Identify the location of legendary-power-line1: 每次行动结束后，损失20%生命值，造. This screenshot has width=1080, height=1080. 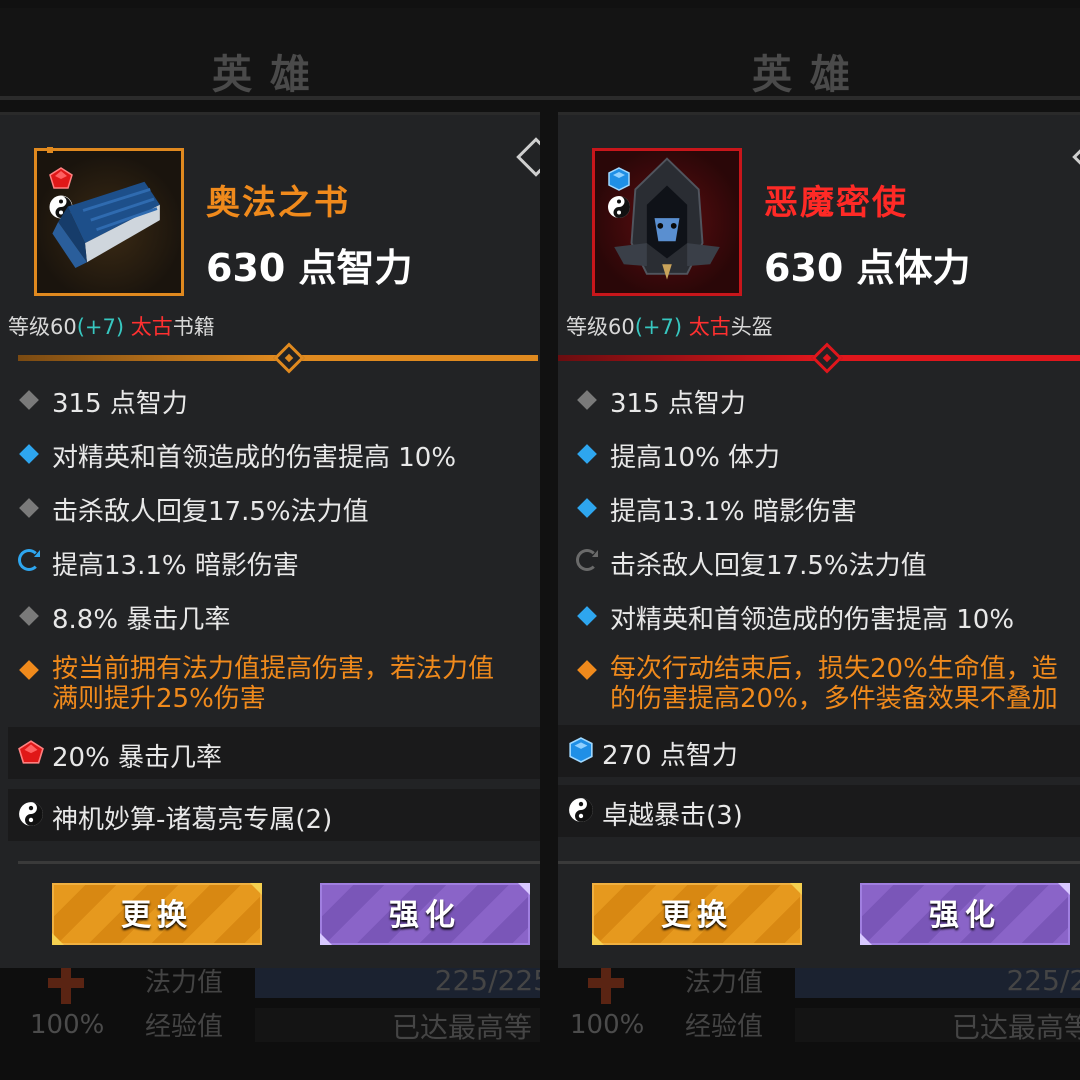
(834, 669).